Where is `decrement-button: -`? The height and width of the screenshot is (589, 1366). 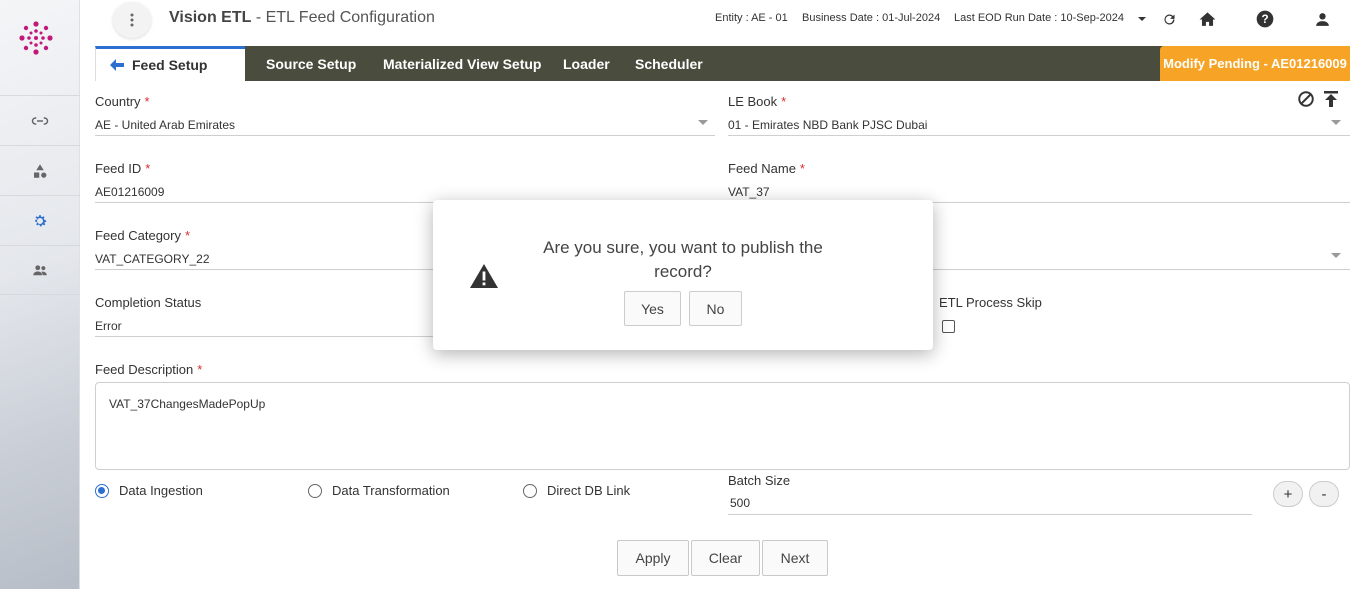
decrement-button: - is located at coordinates (1324, 494).